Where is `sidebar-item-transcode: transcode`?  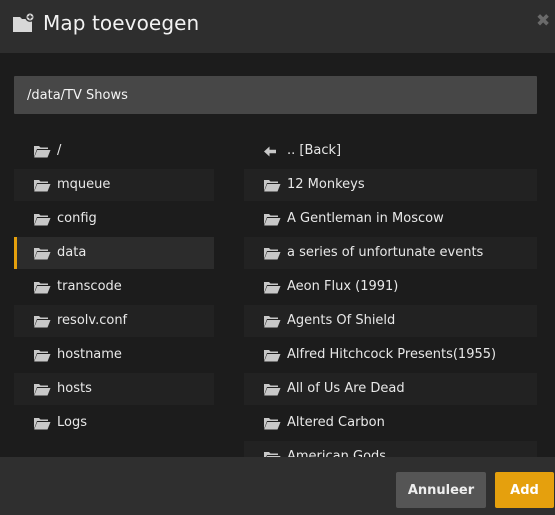
sidebar-item-transcode: transcode is located at coordinates (114, 287).